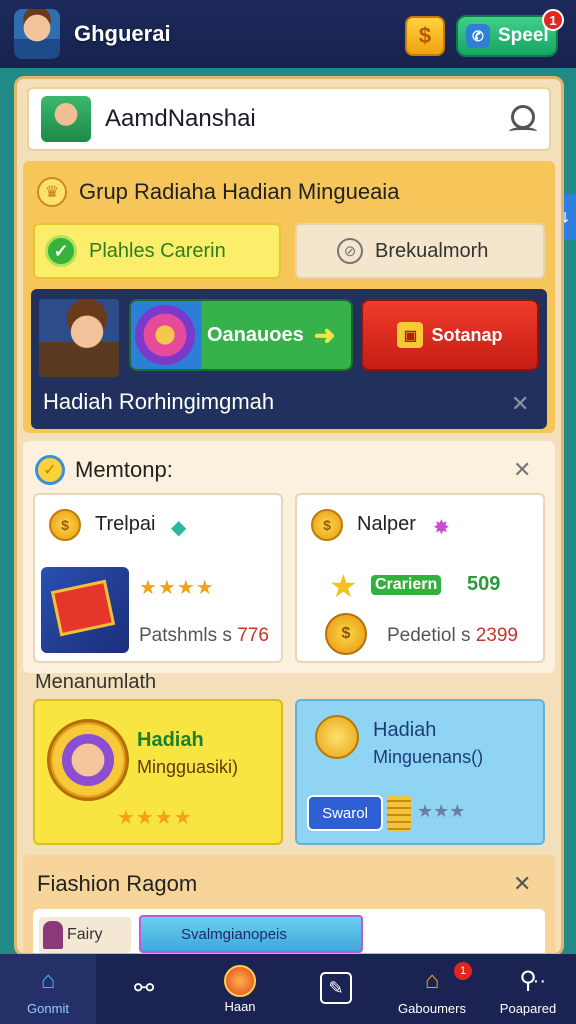 Image resolution: width=576 pixels, height=1024 pixels. I want to click on coin-icon, so click(337, 737).